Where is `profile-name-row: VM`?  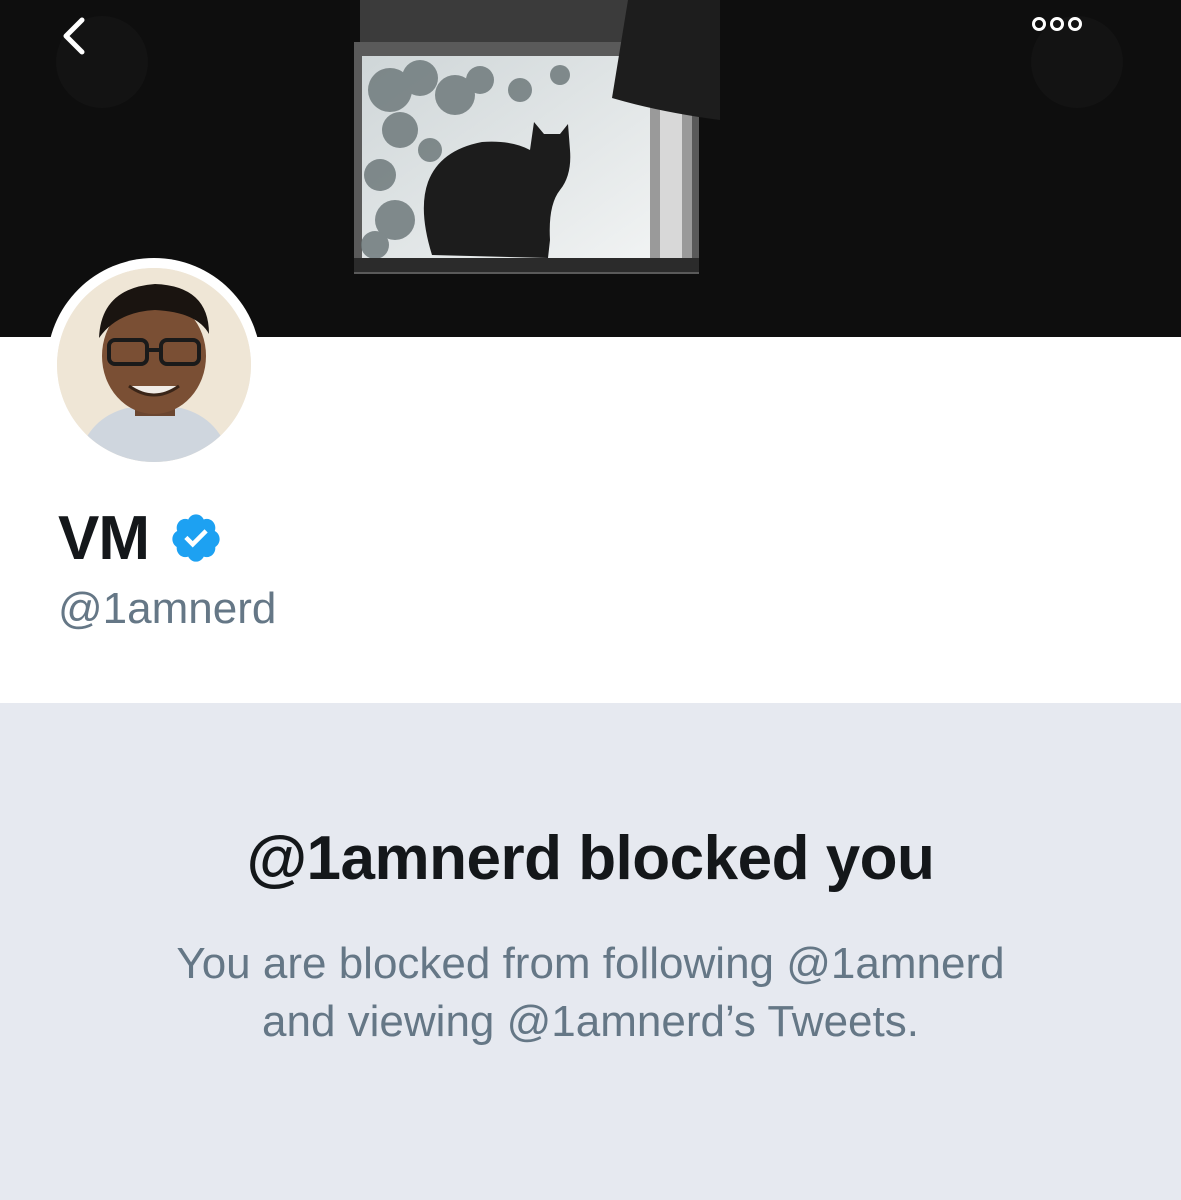 profile-name-row: VM is located at coordinates (140, 538).